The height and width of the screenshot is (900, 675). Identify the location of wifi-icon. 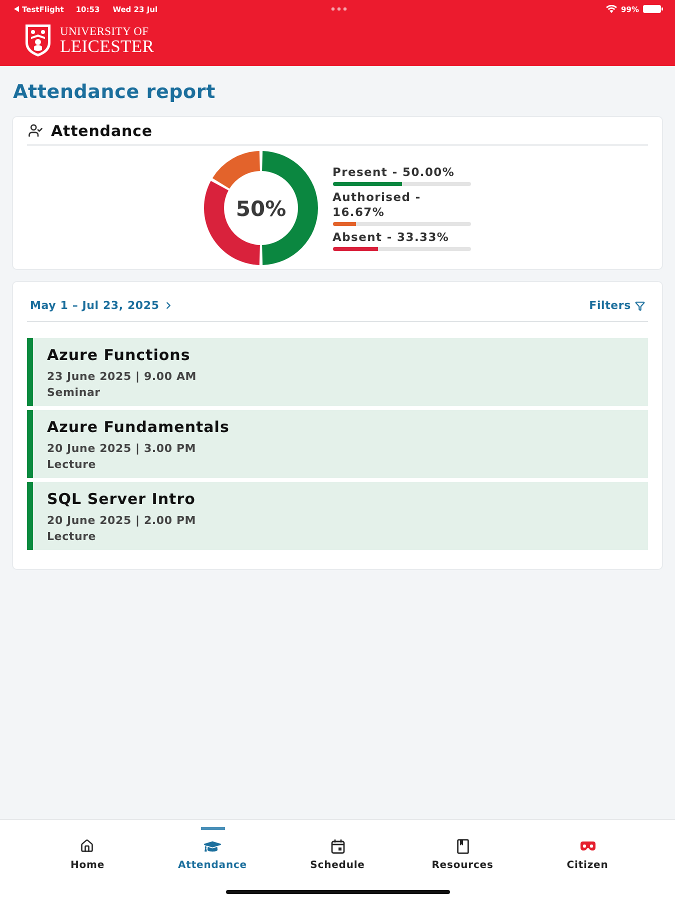
(612, 9).